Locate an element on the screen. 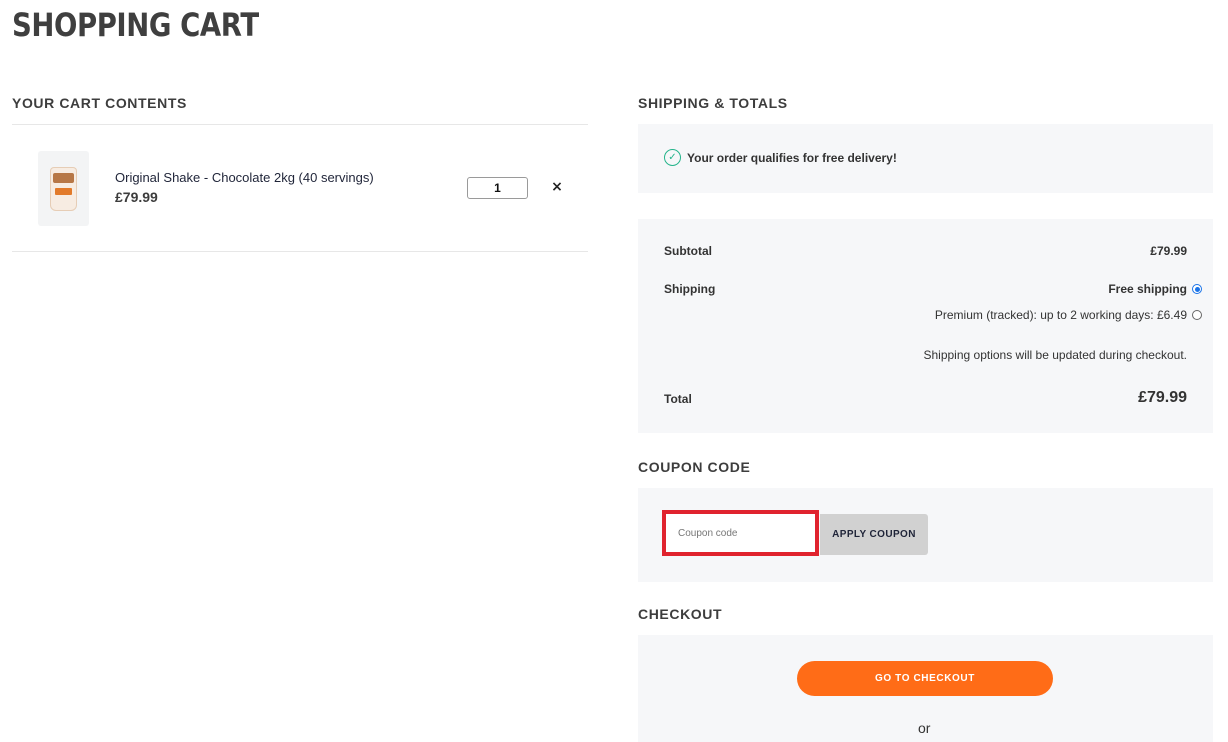 This screenshot has width=1228, height=742. remove-item-button: × is located at coordinates (557, 187).